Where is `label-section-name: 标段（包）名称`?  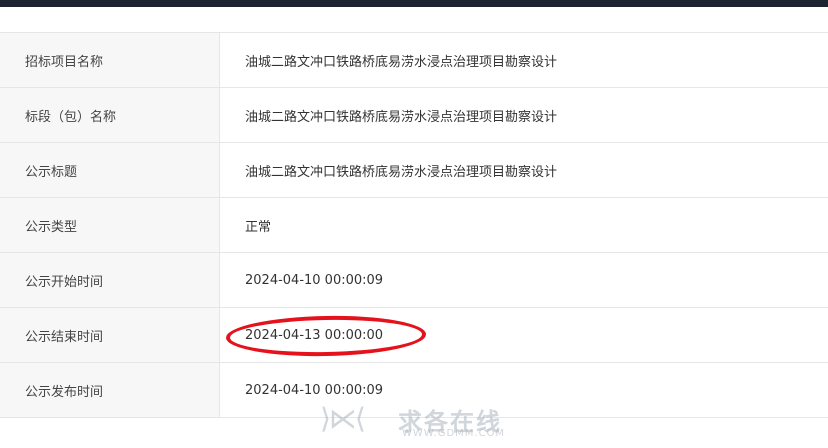
label-section-name: 标段（包）名称 is located at coordinates (110, 115).